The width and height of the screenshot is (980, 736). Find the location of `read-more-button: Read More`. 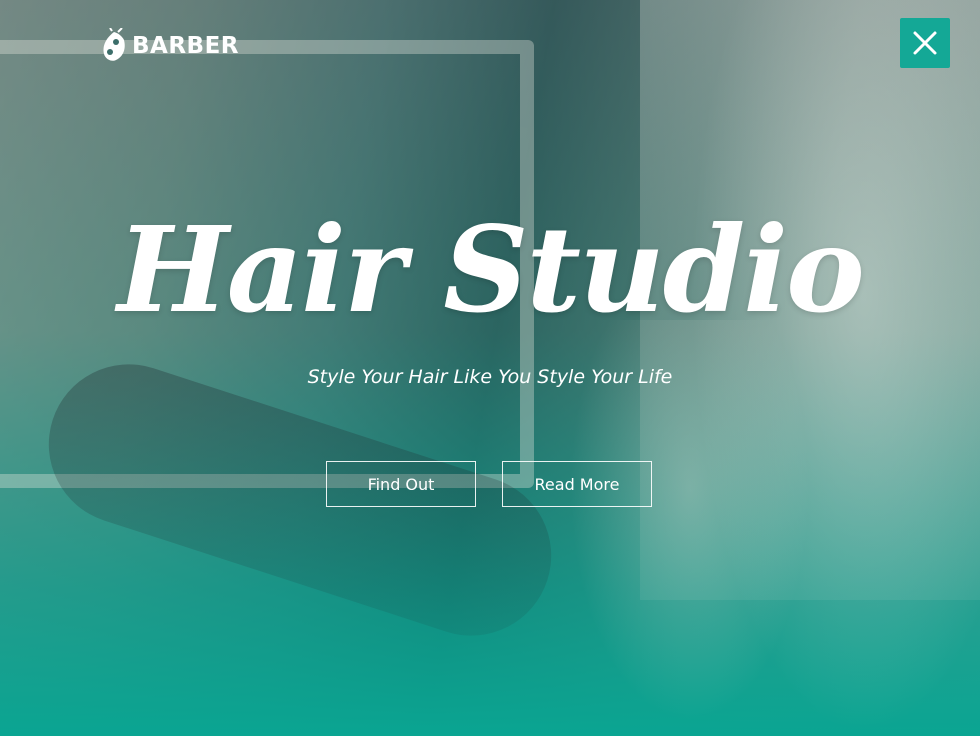

read-more-button: Read More is located at coordinates (577, 484).